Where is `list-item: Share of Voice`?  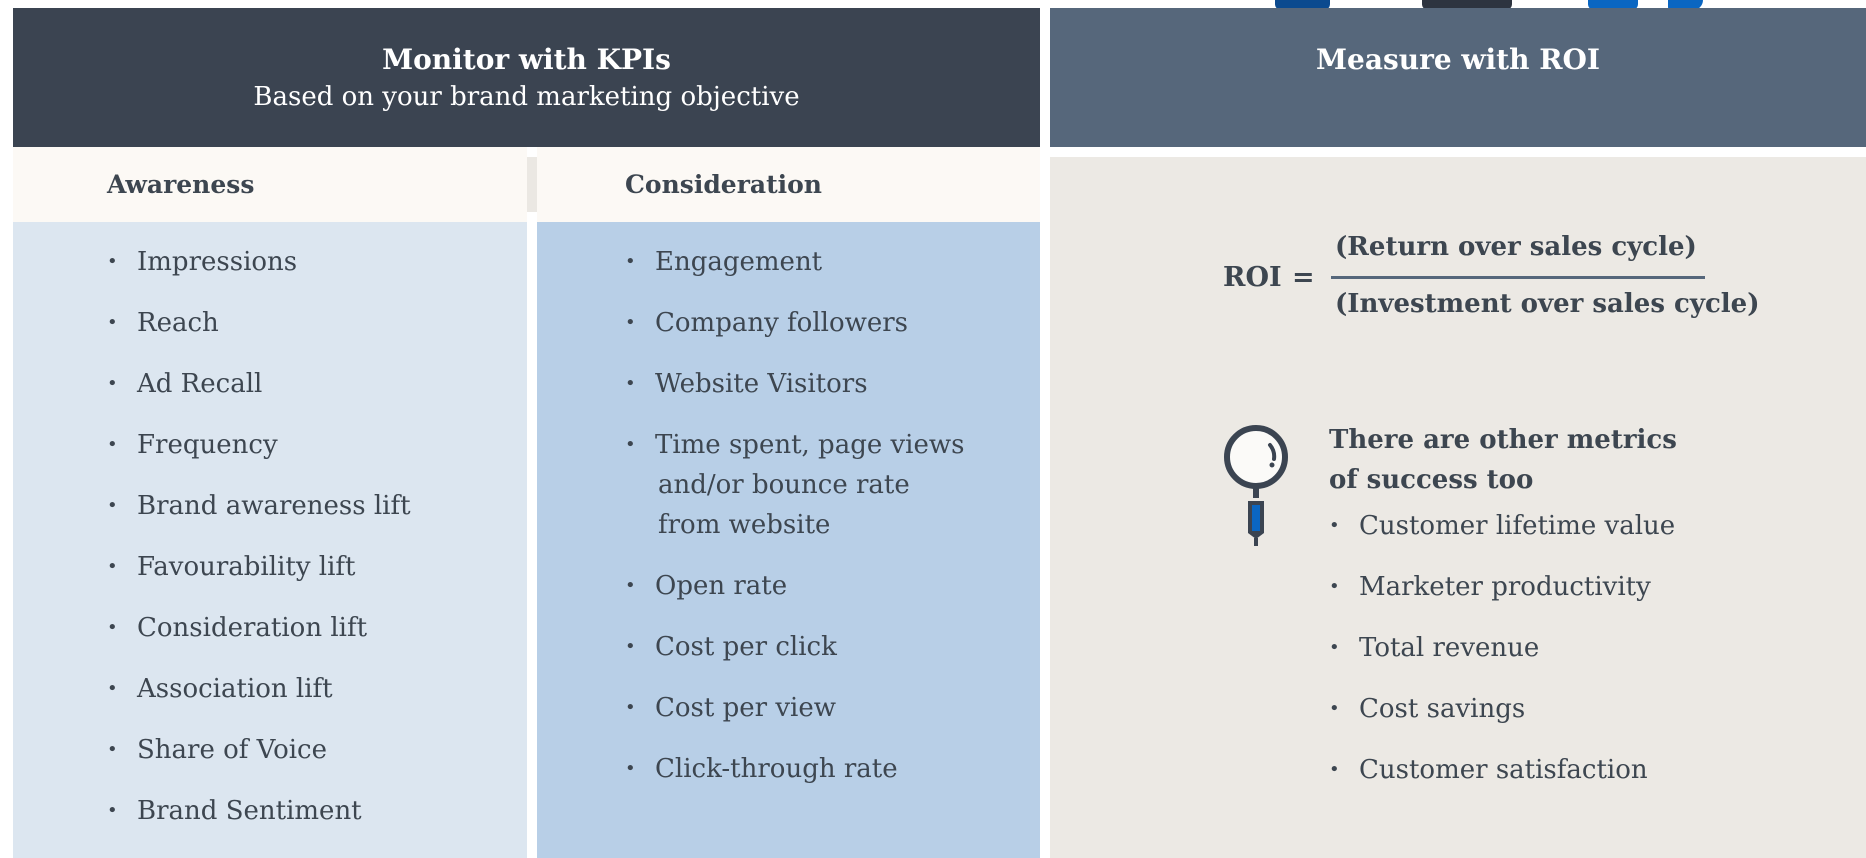 list-item: Share of Voice is located at coordinates (259, 750).